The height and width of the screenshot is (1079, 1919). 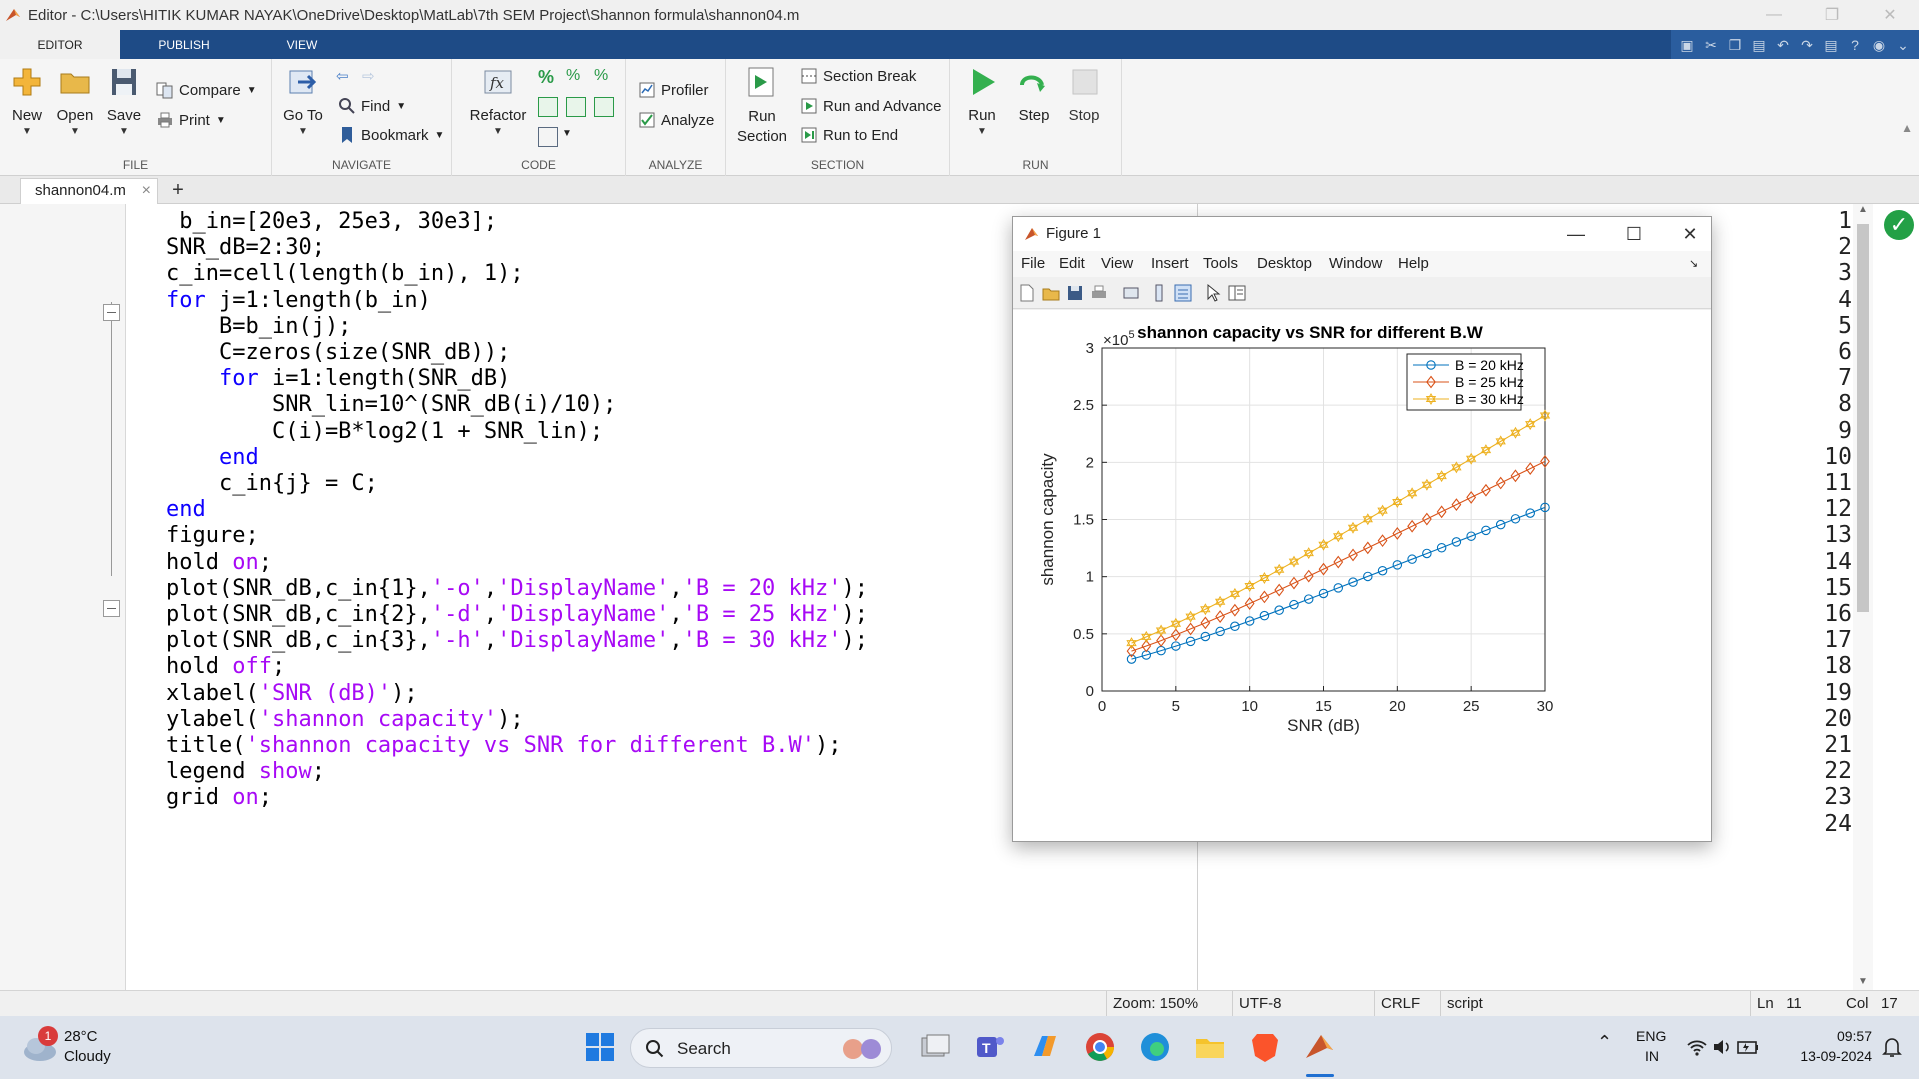 What do you see at coordinates (178, 190) in the screenshot?
I see `new-tab-button: +` at bounding box center [178, 190].